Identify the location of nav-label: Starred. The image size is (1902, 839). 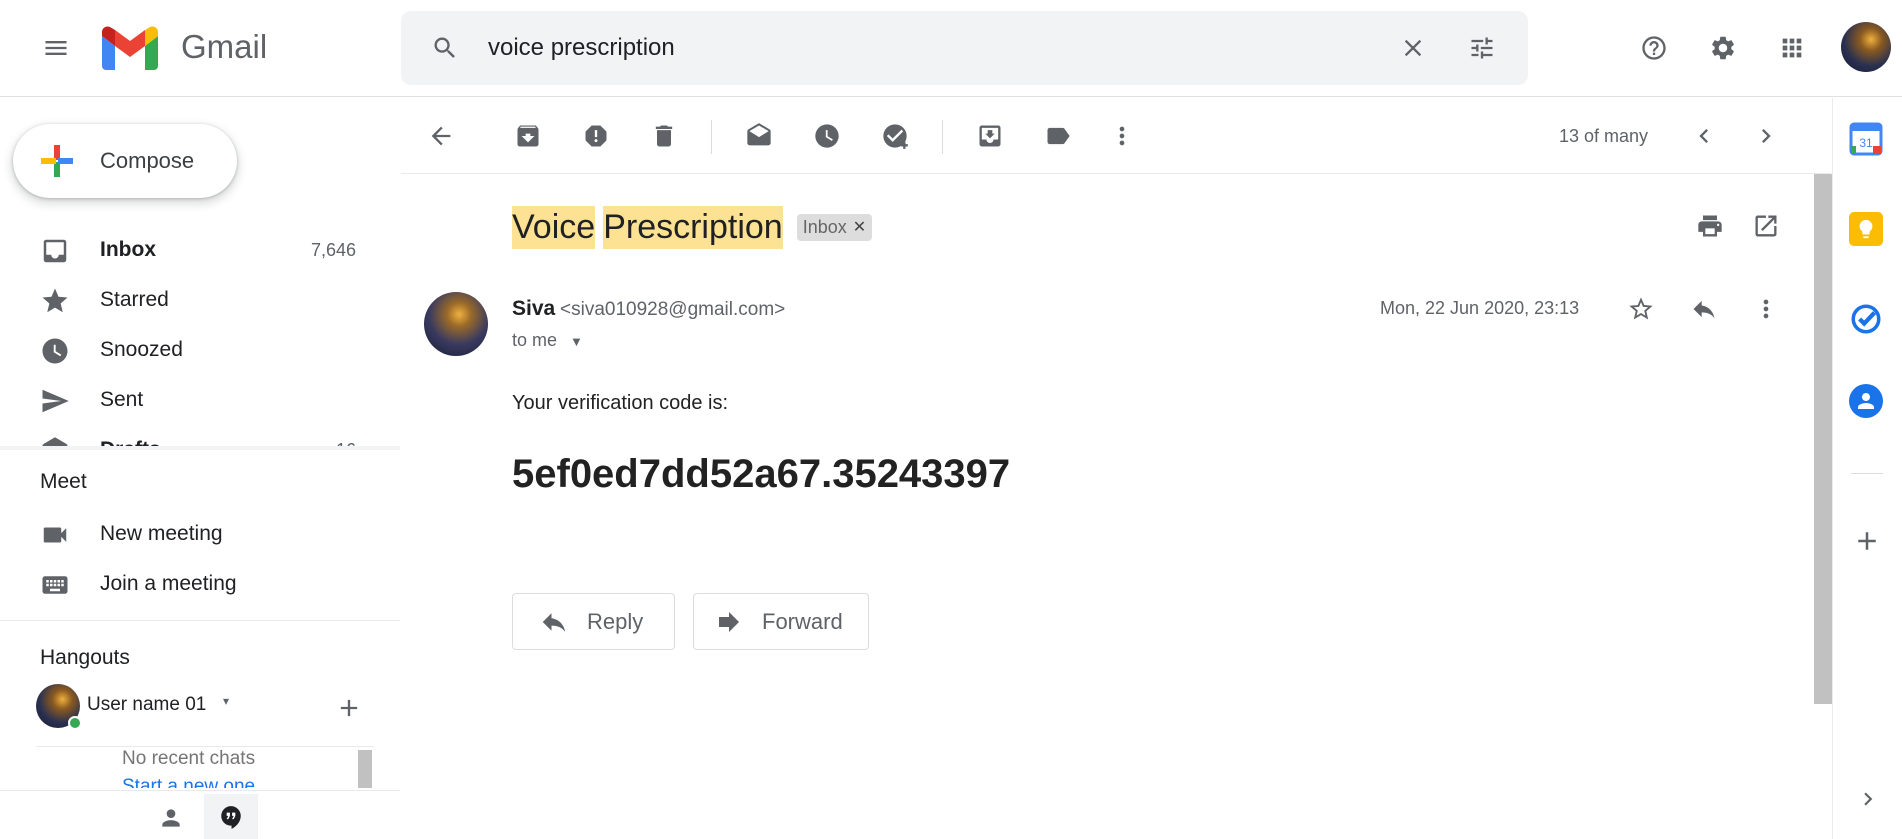
(134, 299).